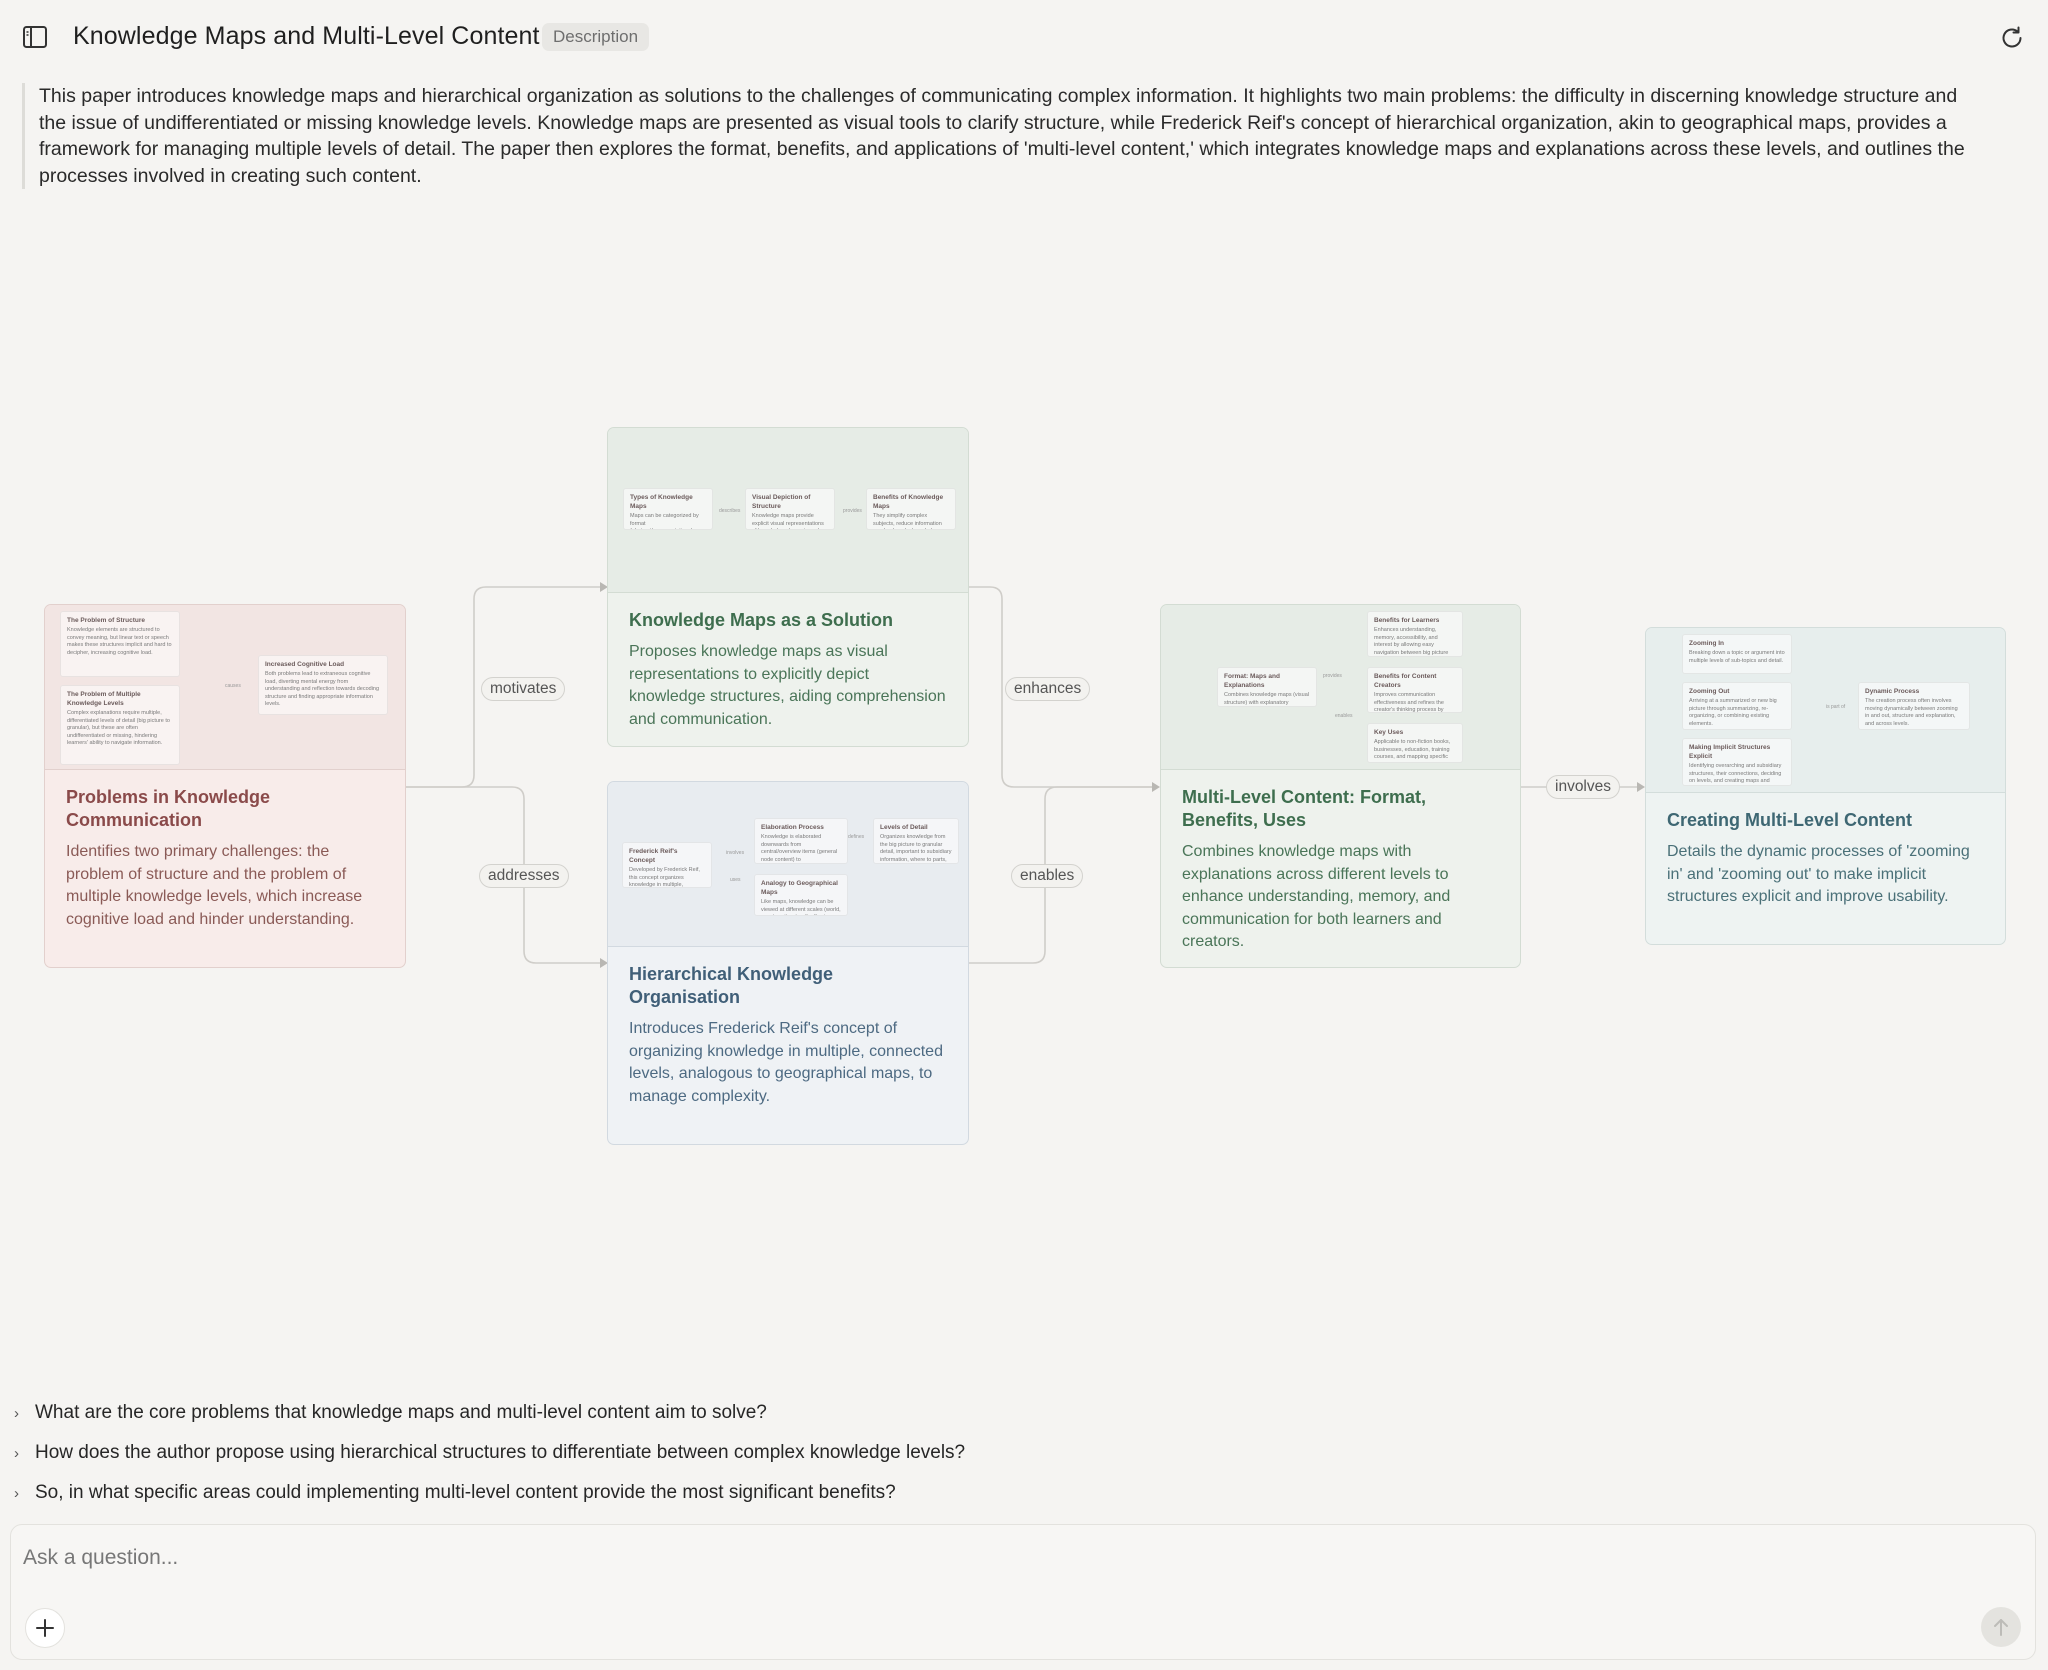 This screenshot has width=2048, height=1670. Describe the element at coordinates (1156, 787) in the screenshot. I see `arrow-multi` at that location.